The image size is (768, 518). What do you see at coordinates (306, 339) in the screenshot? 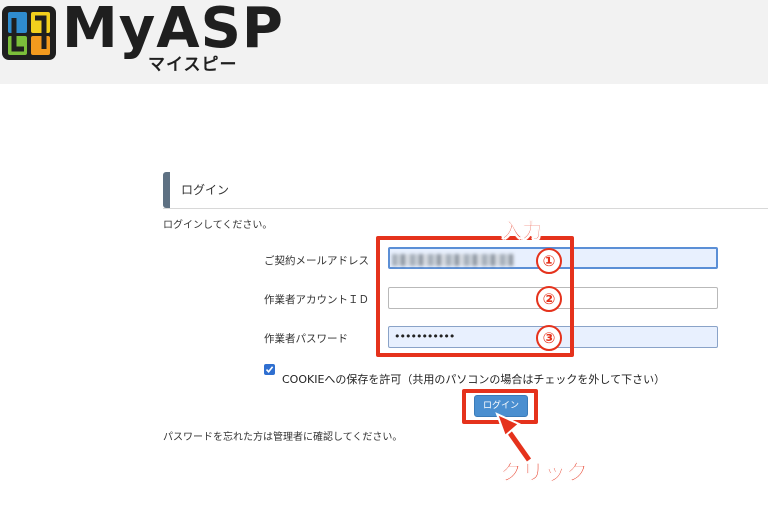
I see `password-label: 作業者パスワード` at bounding box center [306, 339].